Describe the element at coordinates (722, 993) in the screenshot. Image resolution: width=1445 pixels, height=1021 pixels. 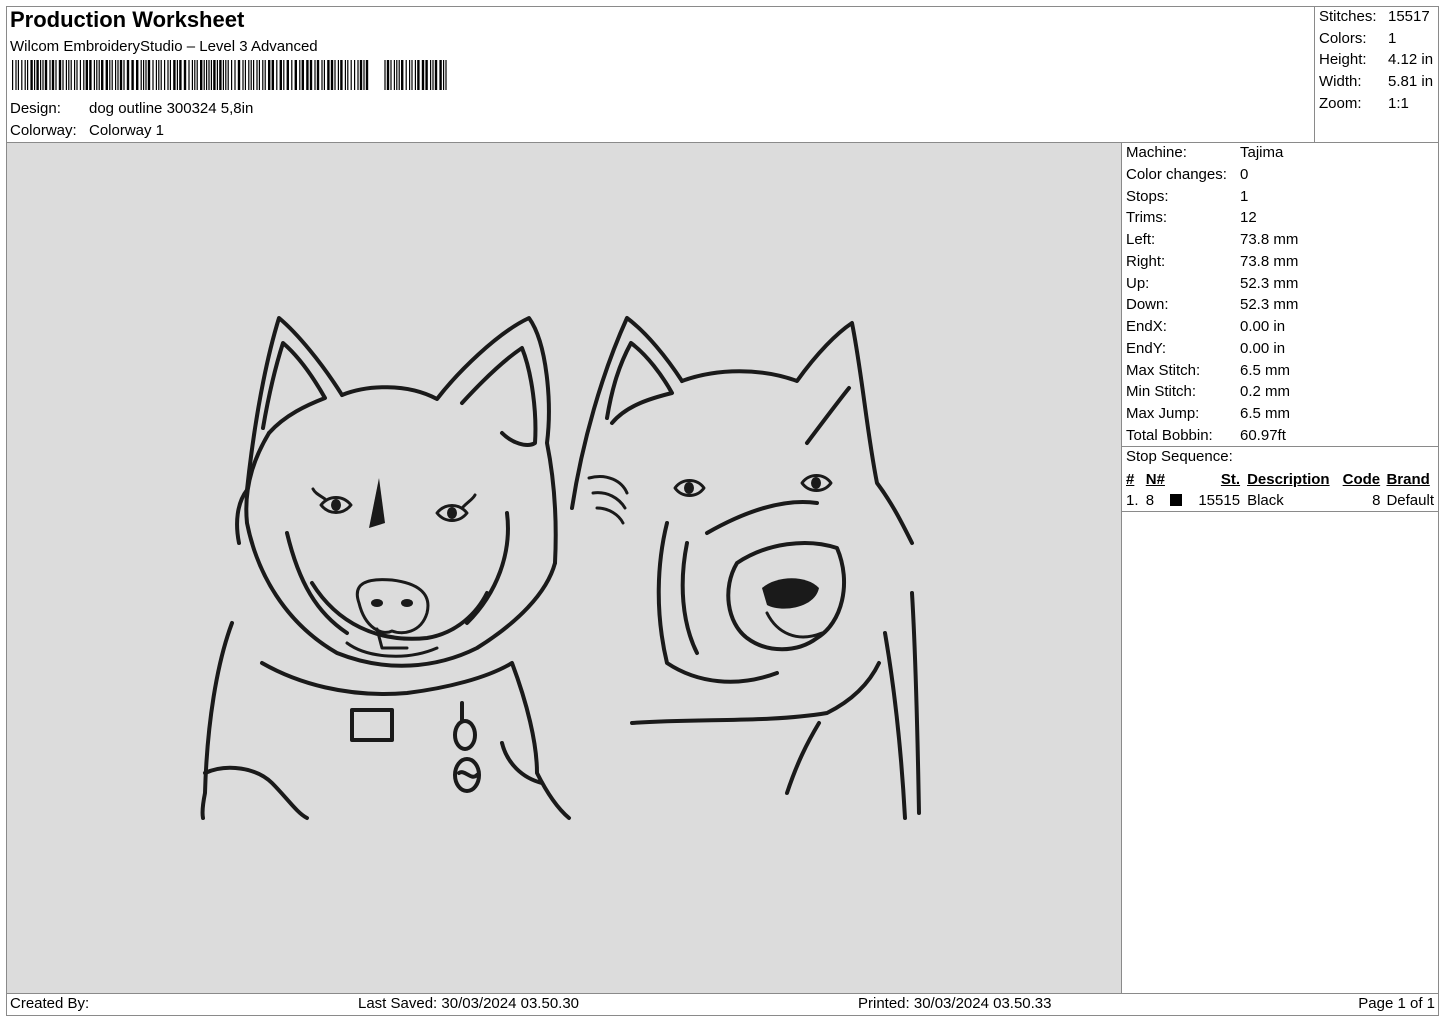
I see `footer-divider` at that location.